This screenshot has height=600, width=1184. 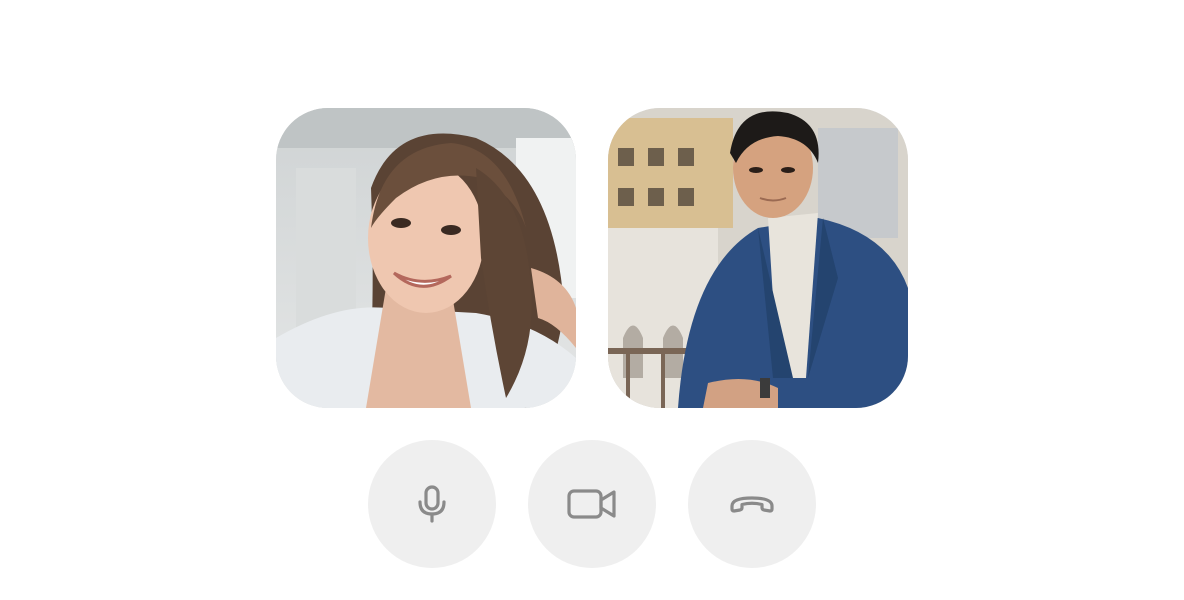 I want to click on call-controls-bar, so click(x=592, y=504).